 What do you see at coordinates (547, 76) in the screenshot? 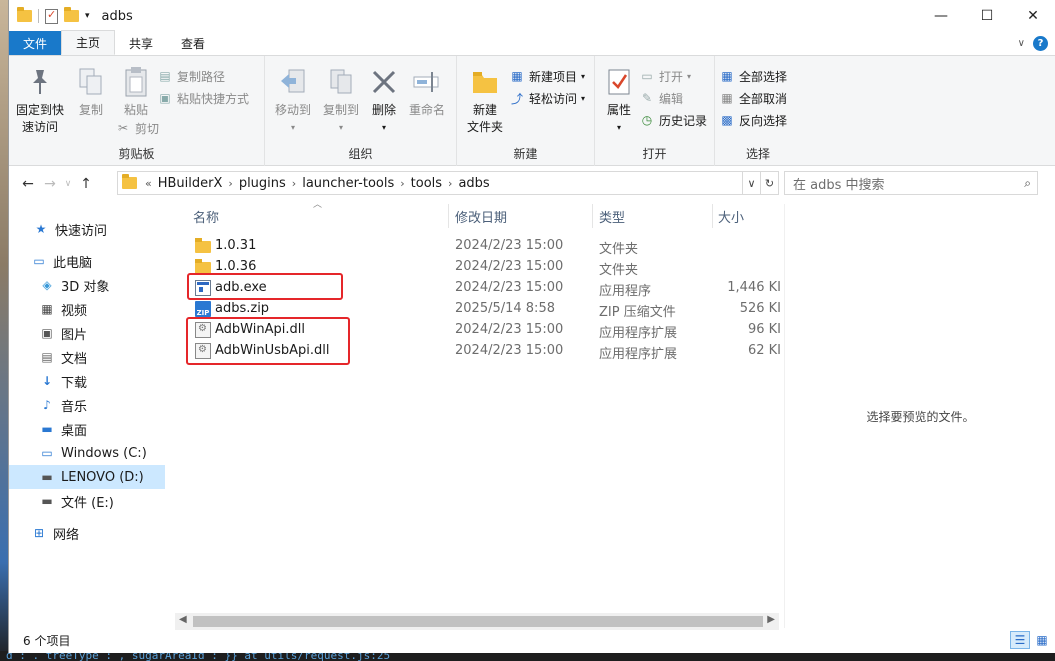
I see `new-item-button: ▦ 新建项目 ▾` at bounding box center [547, 76].